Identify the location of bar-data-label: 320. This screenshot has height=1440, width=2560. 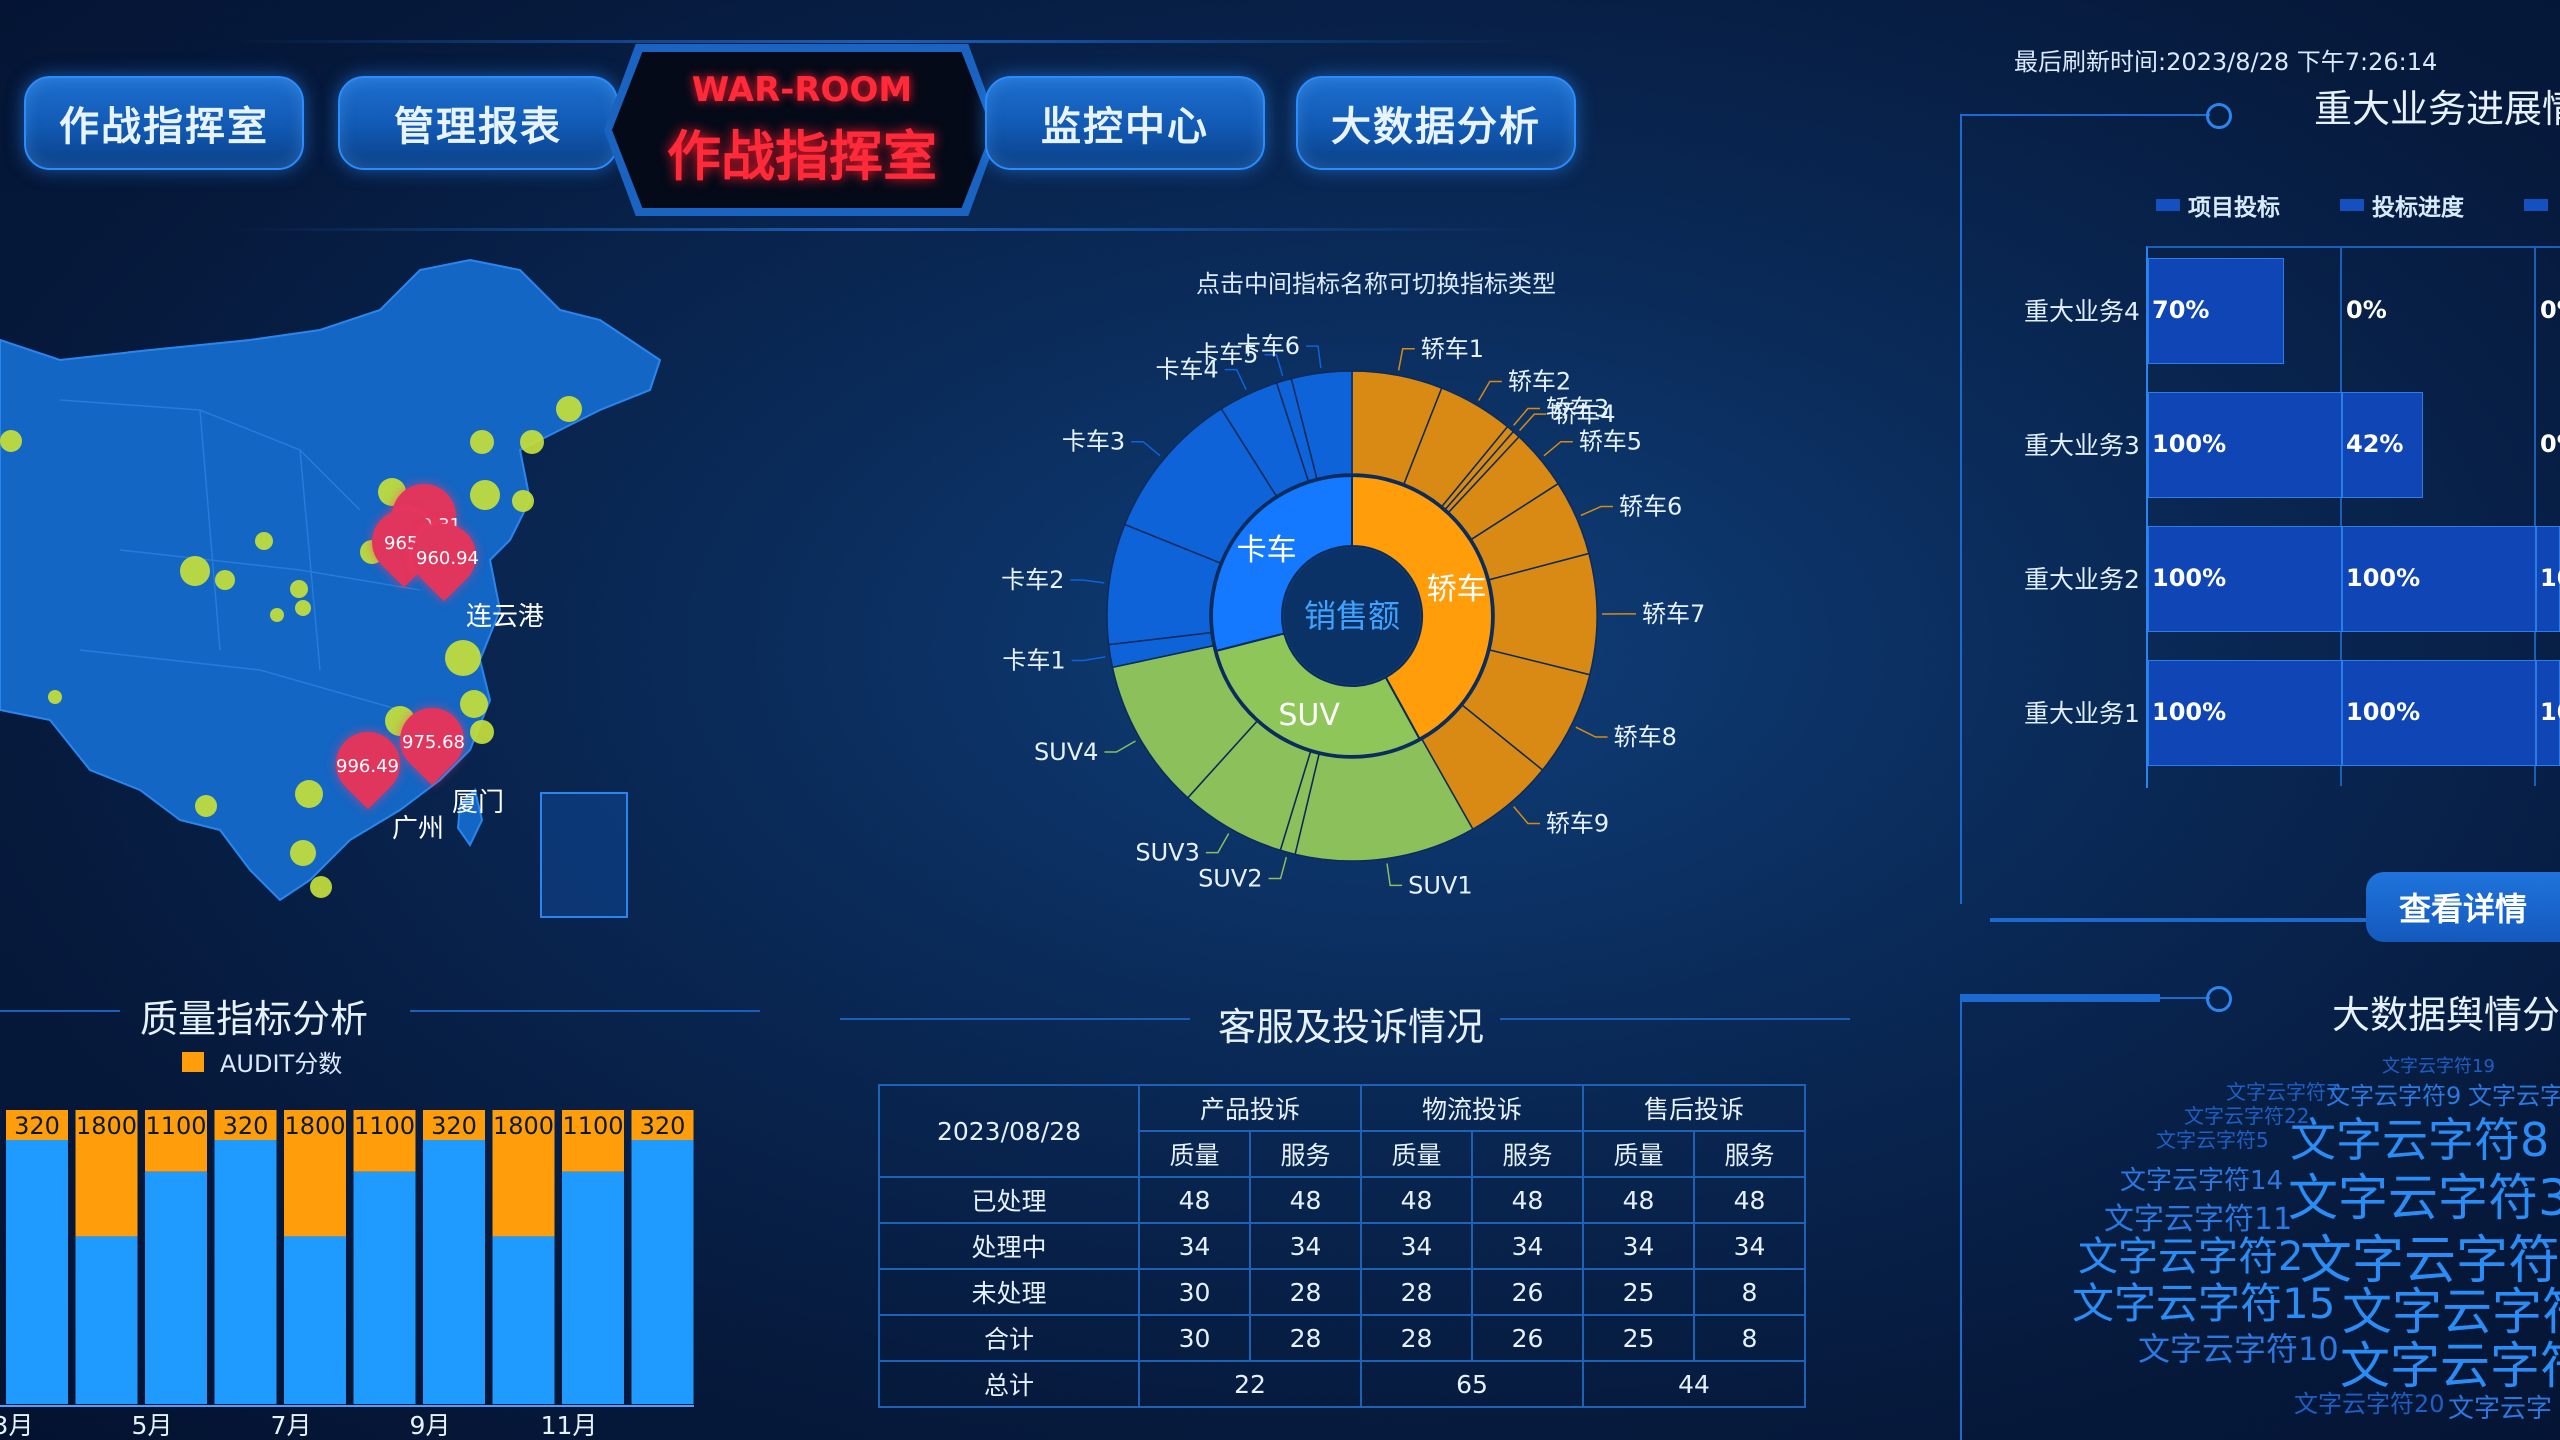
(454, 1126).